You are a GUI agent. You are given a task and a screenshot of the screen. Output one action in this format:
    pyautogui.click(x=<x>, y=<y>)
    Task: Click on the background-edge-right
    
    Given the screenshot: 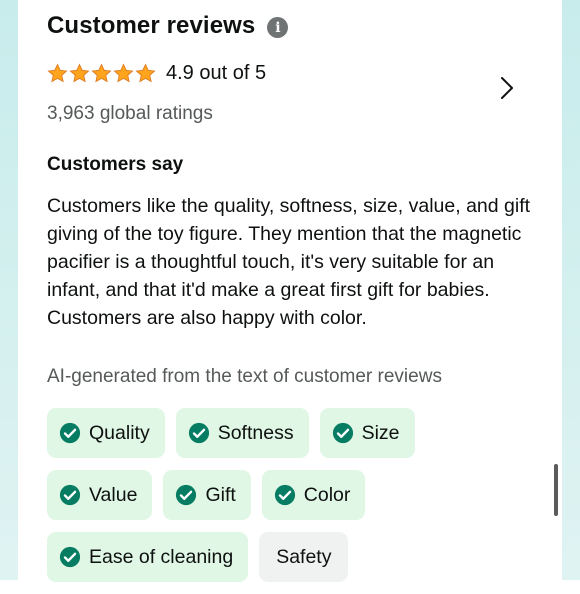 What is the action you would take?
    pyautogui.click(x=571, y=290)
    